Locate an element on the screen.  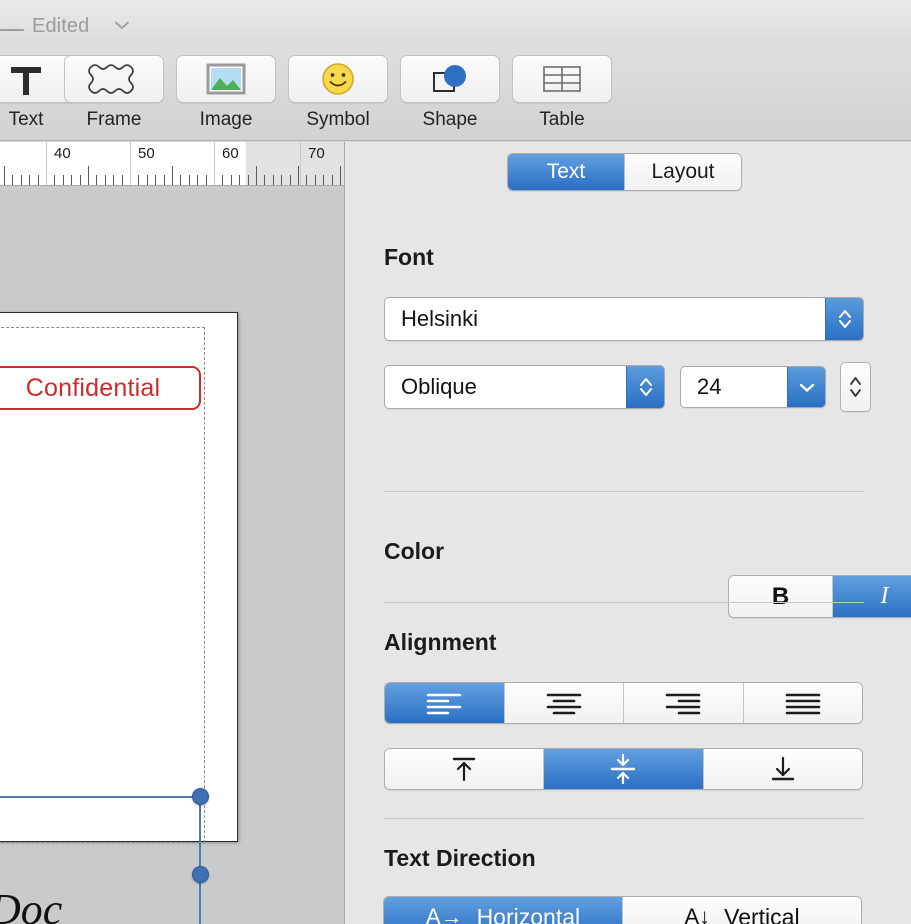
font-size-stepper is located at coordinates (855, 387).